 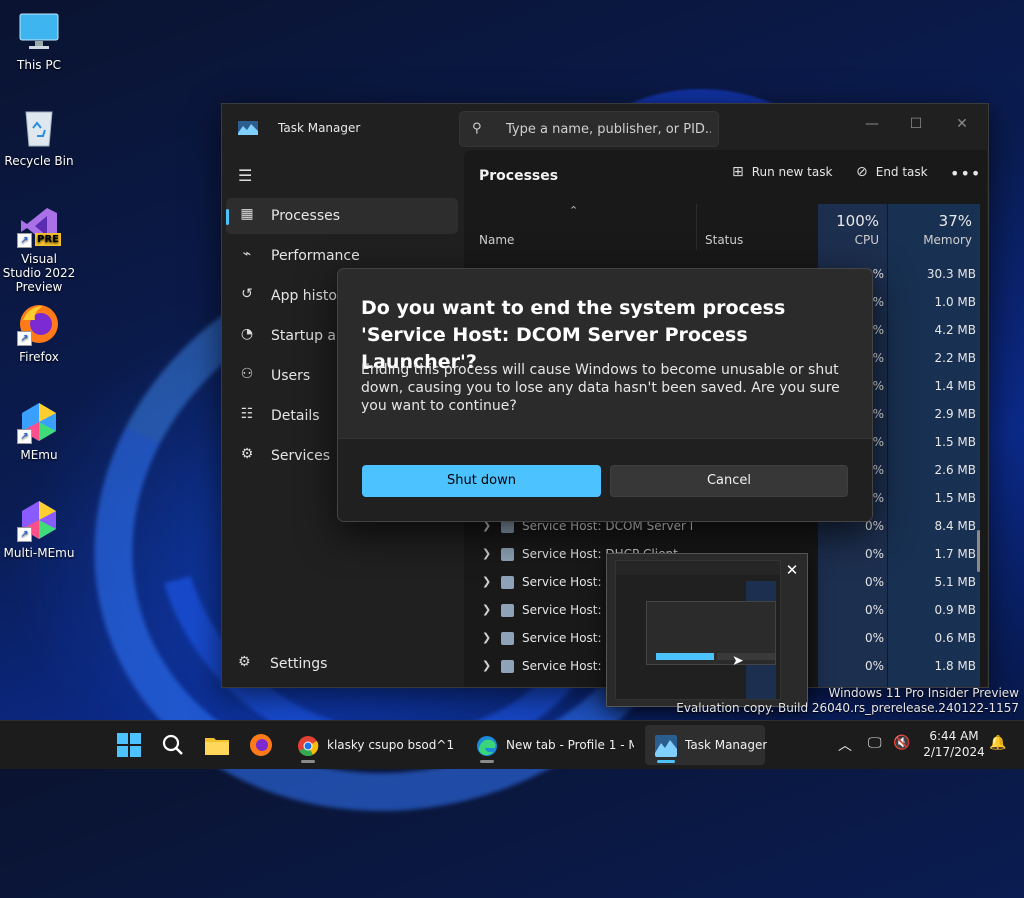 I want to click on system-clock: 6:44 AM 2/17/2024, so click(x=954, y=744).